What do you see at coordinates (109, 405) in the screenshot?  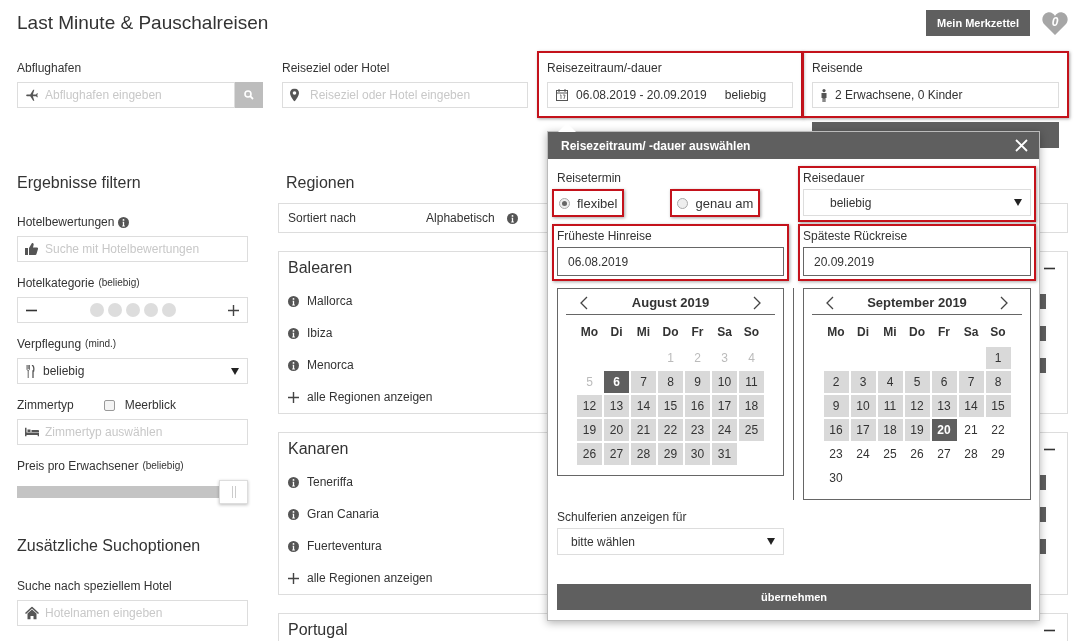 I see `checkbox` at bounding box center [109, 405].